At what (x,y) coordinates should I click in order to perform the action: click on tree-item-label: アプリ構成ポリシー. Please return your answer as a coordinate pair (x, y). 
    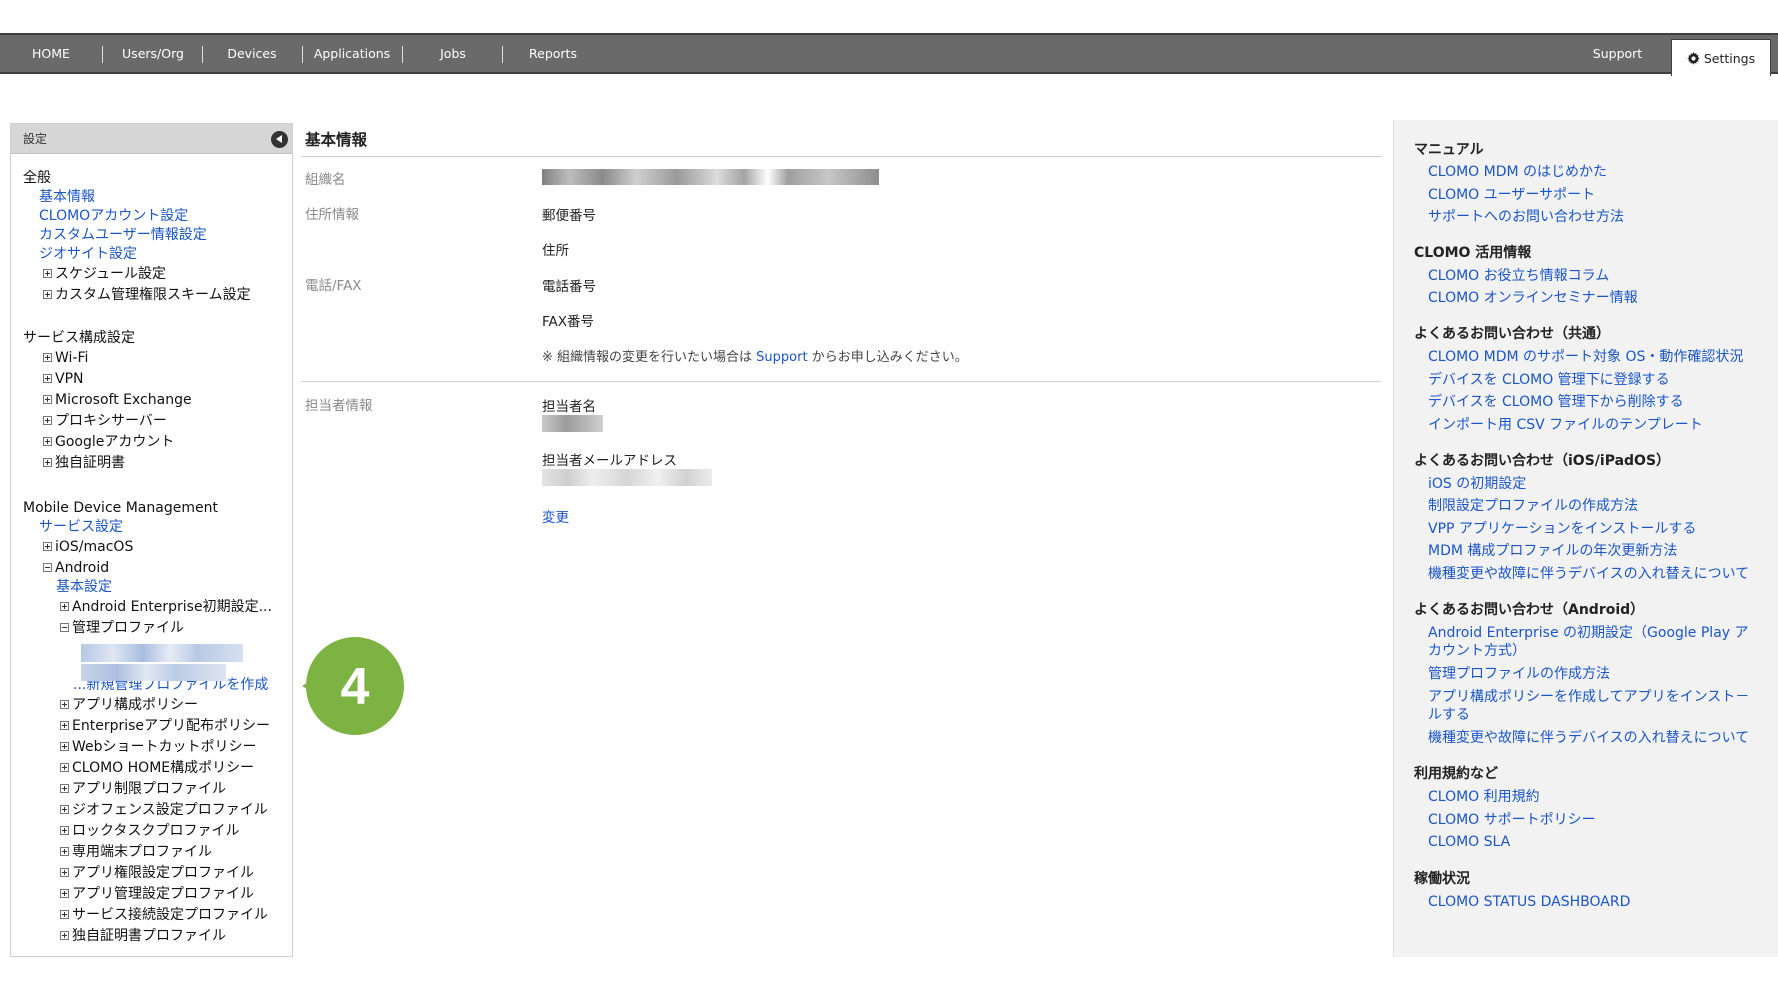
    Looking at the image, I should click on (135, 705).